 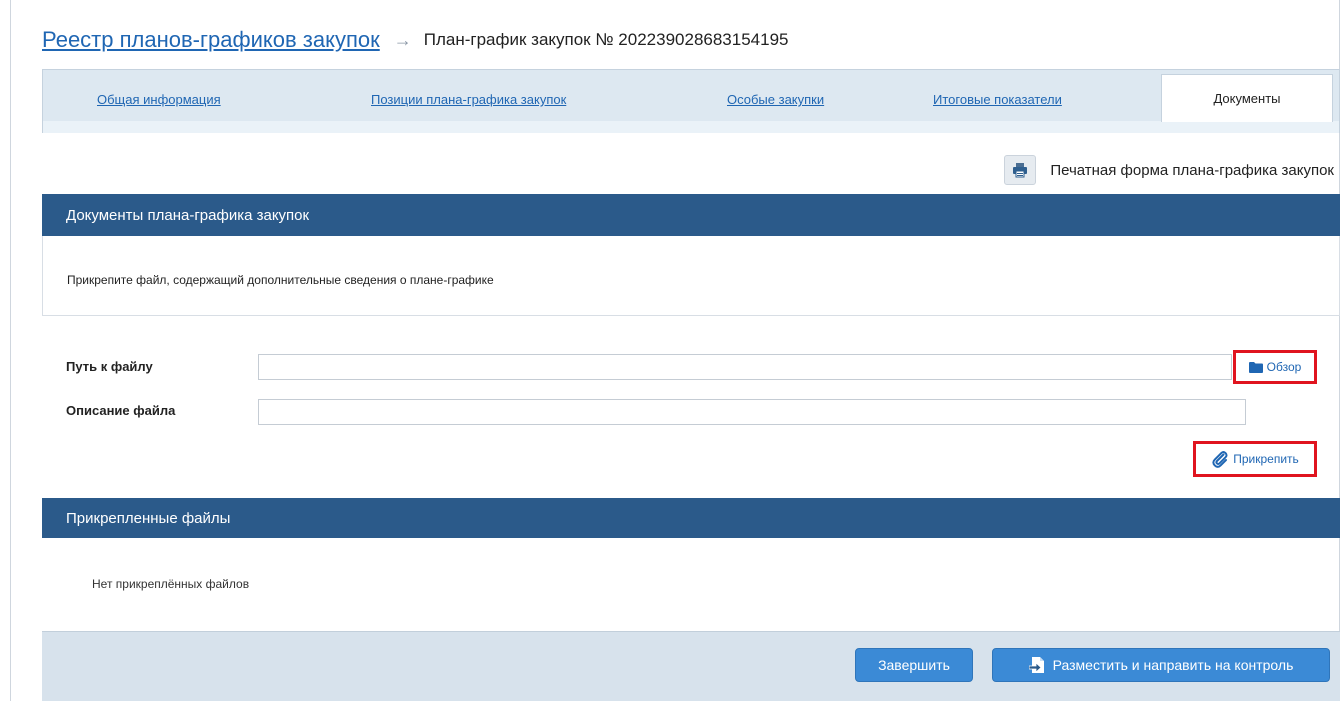 What do you see at coordinates (10, 350) in the screenshot?
I see `page-left-border` at bounding box center [10, 350].